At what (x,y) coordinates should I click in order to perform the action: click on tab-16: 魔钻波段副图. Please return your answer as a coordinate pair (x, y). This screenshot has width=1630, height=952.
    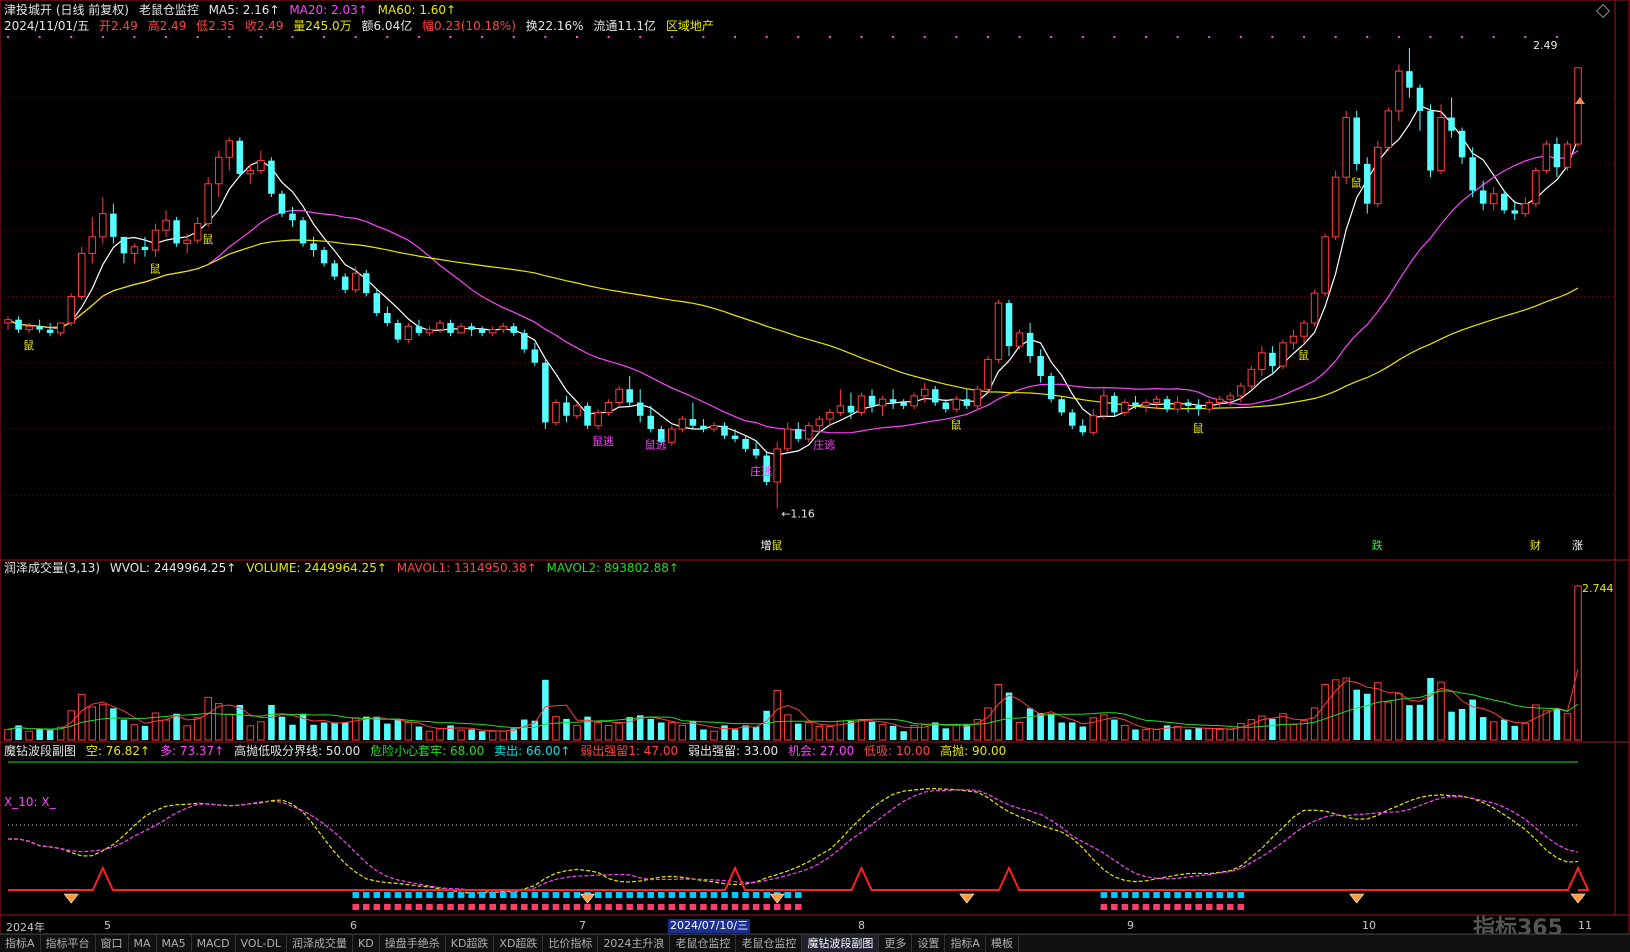
    Looking at the image, I should click on (841, 943).